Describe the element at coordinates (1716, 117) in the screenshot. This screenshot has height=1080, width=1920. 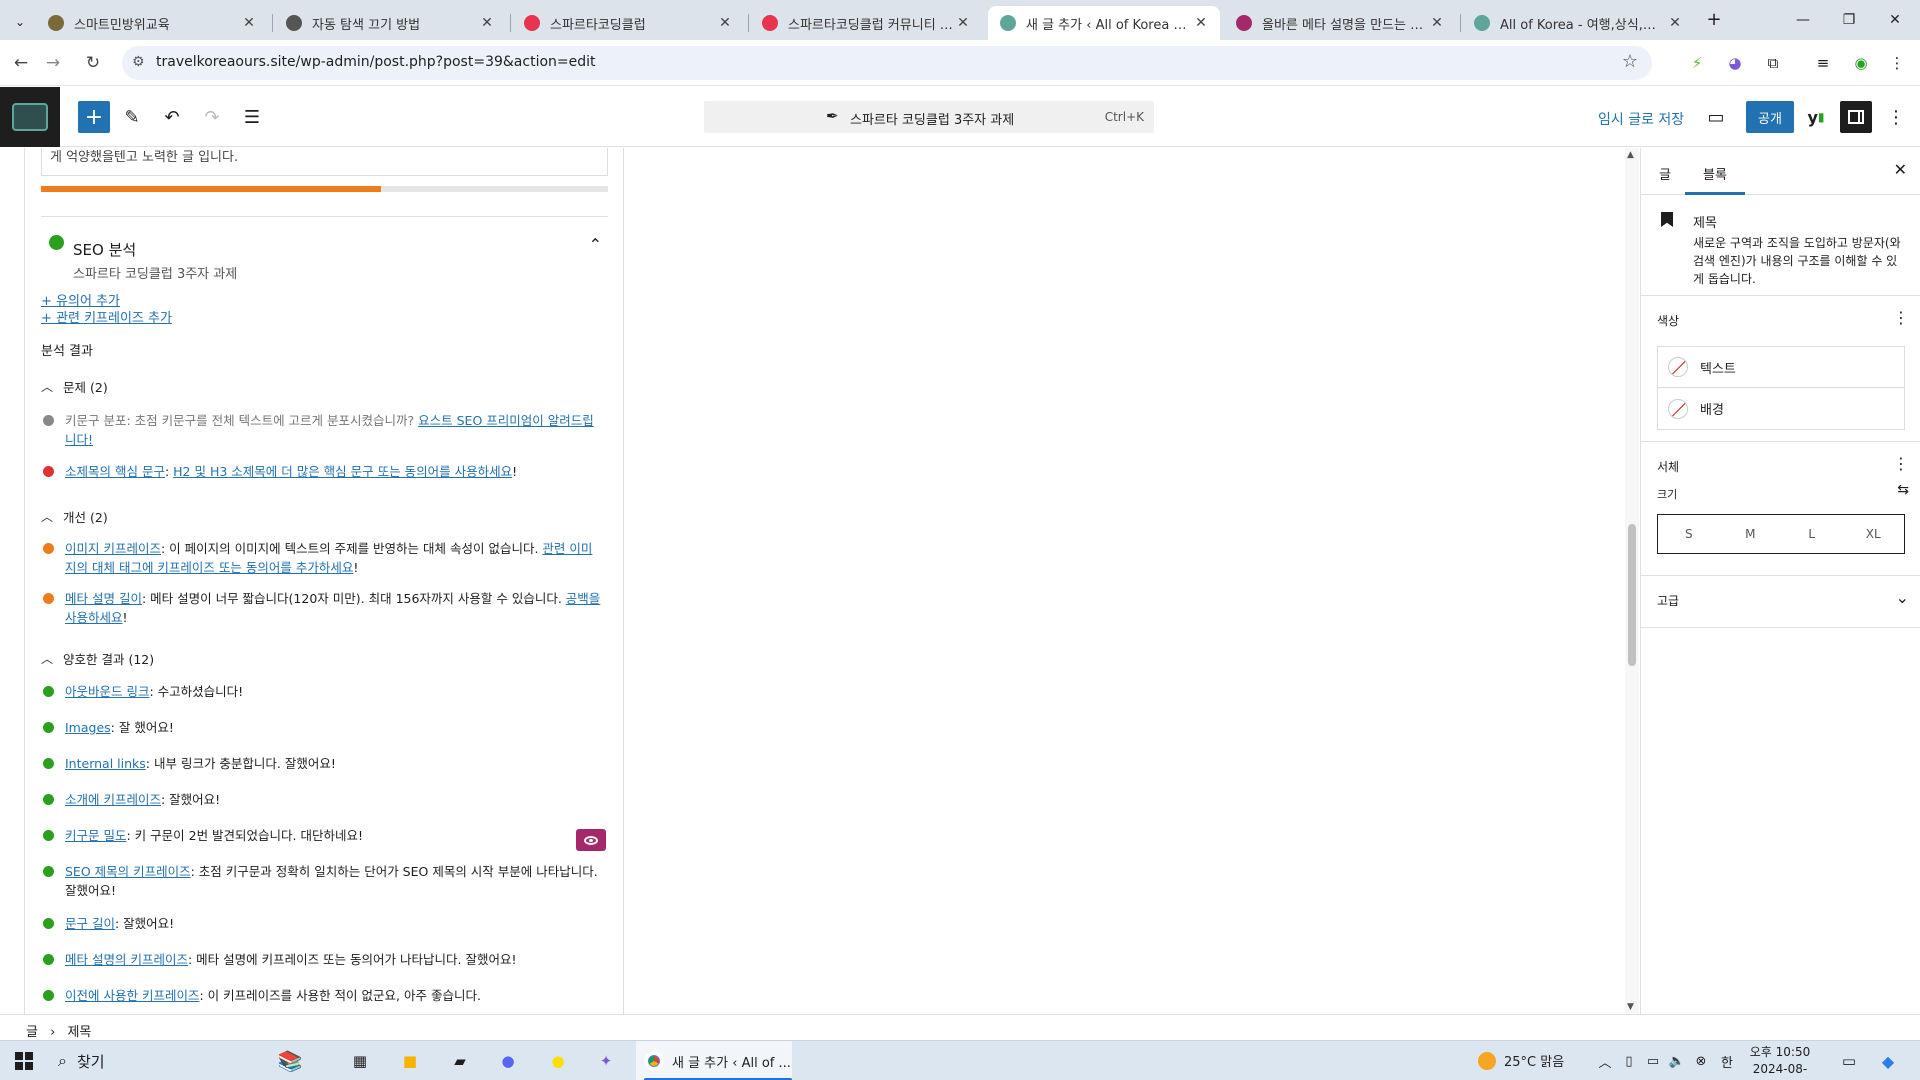
I see `preview-icon: ▭` at that location.